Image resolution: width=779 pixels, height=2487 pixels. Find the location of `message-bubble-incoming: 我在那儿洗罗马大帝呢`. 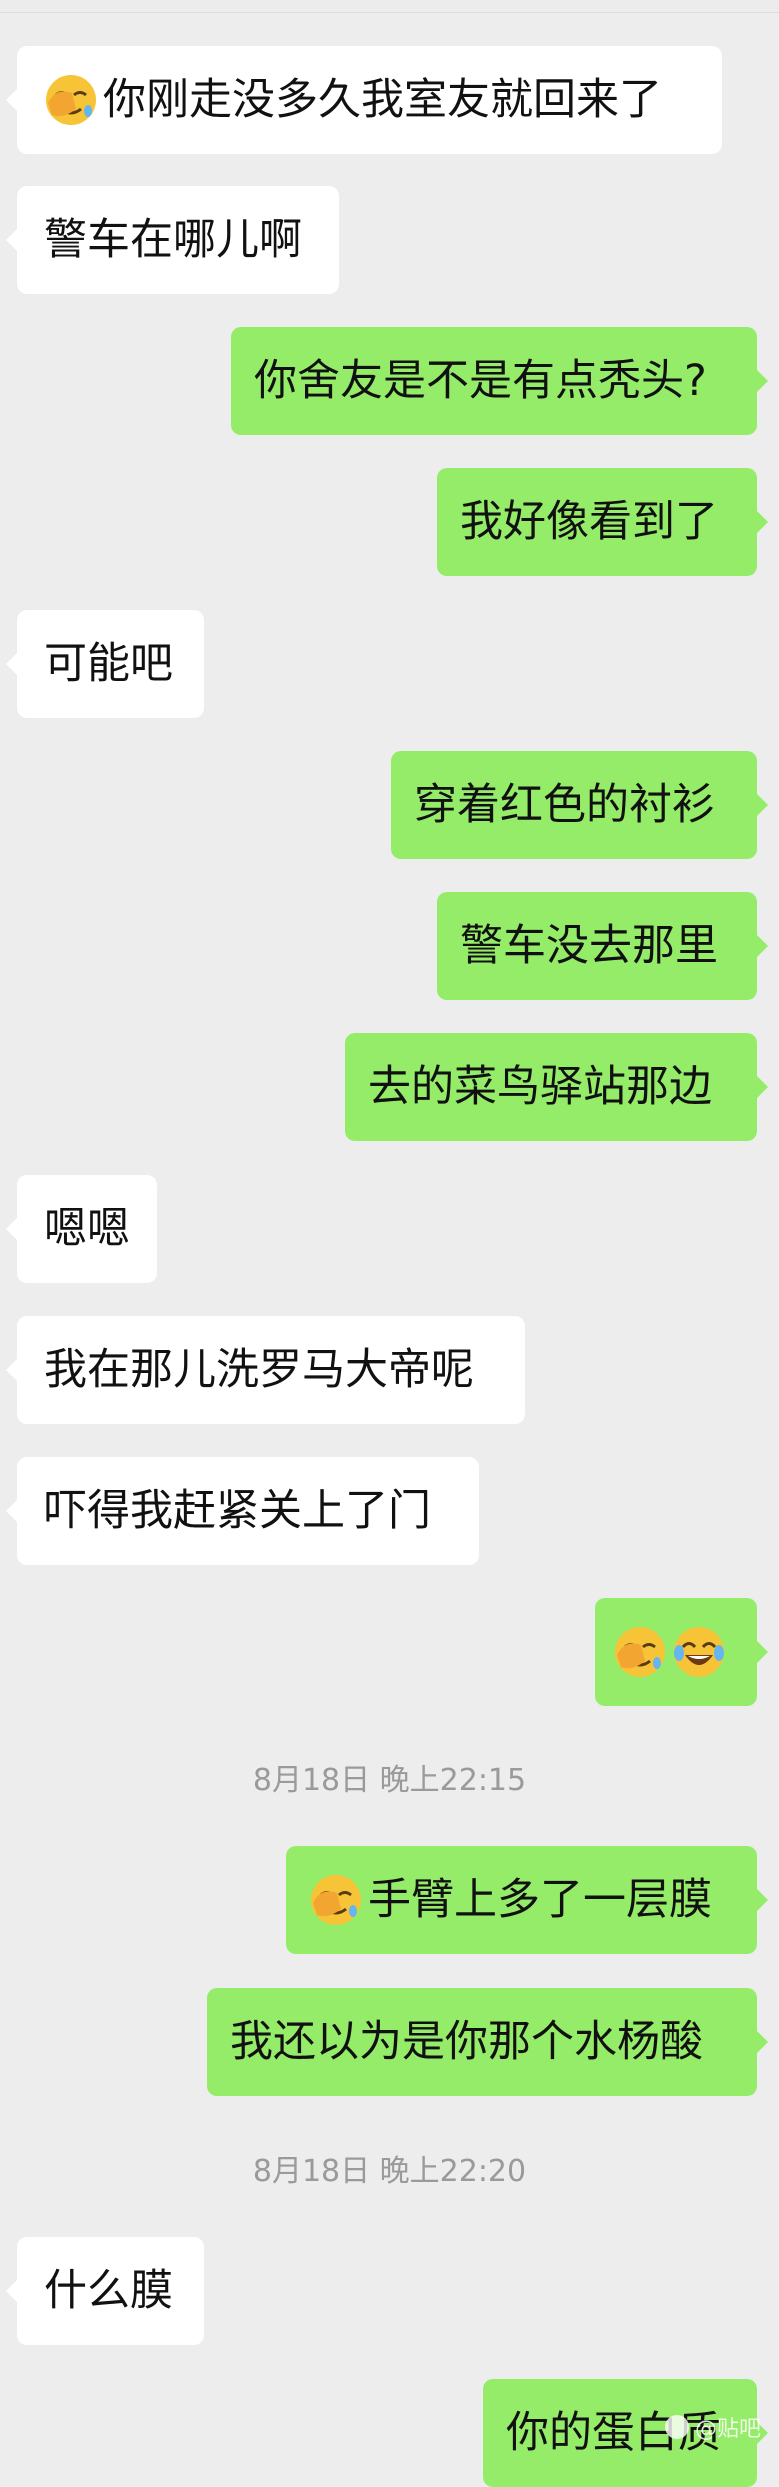

message-bubble-incoming: 我在那儿洗罗马大帝呢 is located at coordinates (265, 1370).